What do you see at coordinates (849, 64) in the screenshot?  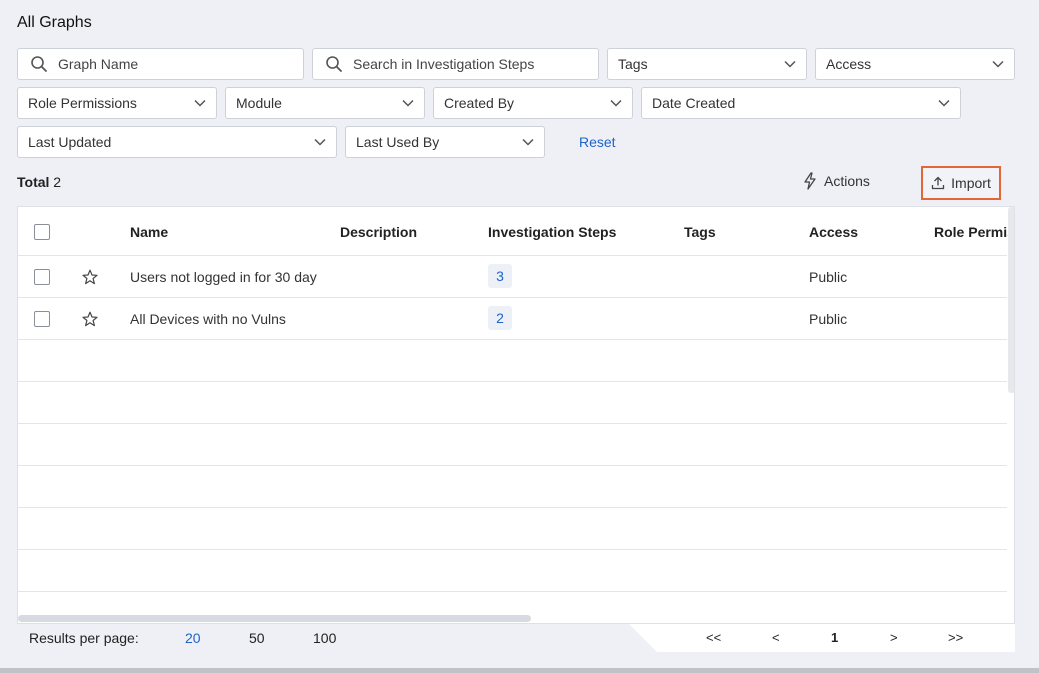 I see `access-dropdown-label: Access` at bounding box center [849, 64].